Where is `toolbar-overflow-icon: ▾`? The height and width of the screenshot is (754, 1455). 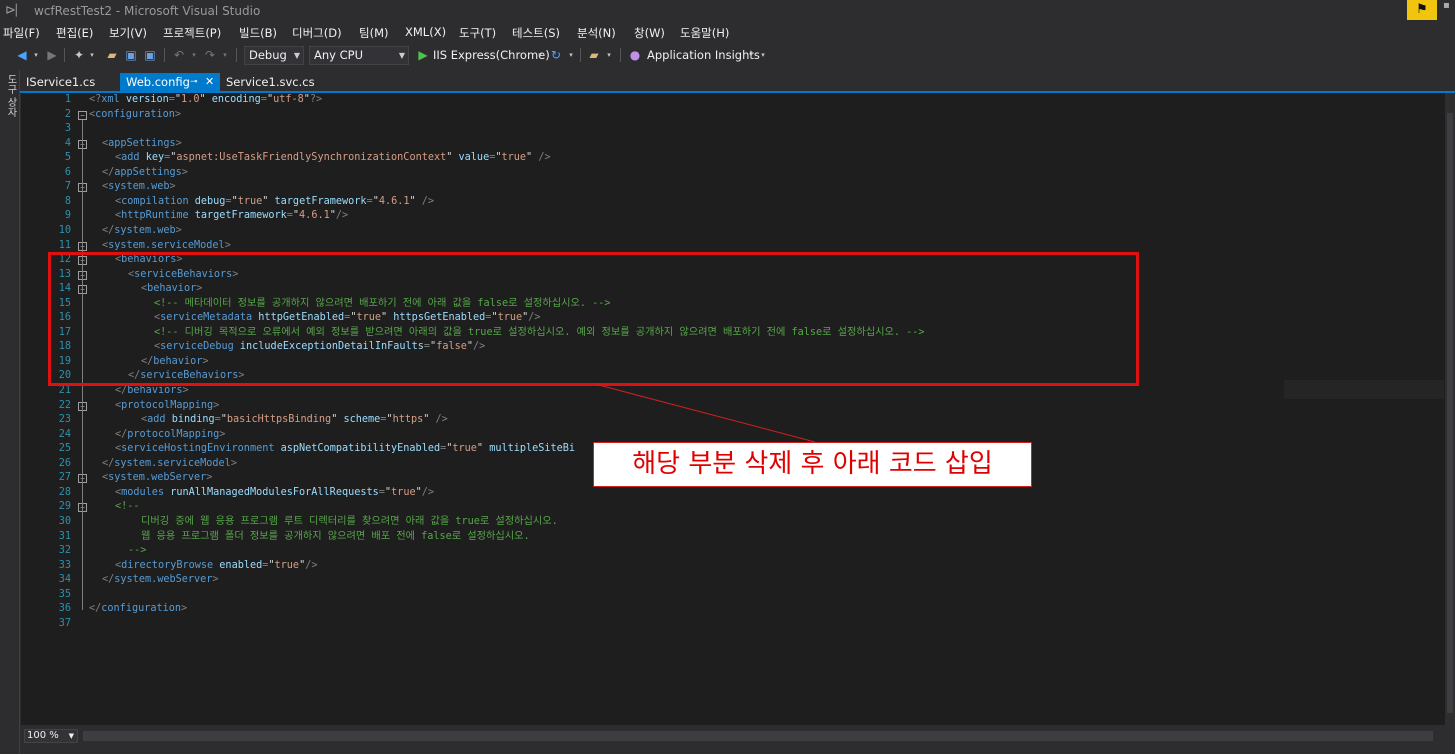 toolbar-overflow-icon: ▾ is located at coordinates (763, 55).